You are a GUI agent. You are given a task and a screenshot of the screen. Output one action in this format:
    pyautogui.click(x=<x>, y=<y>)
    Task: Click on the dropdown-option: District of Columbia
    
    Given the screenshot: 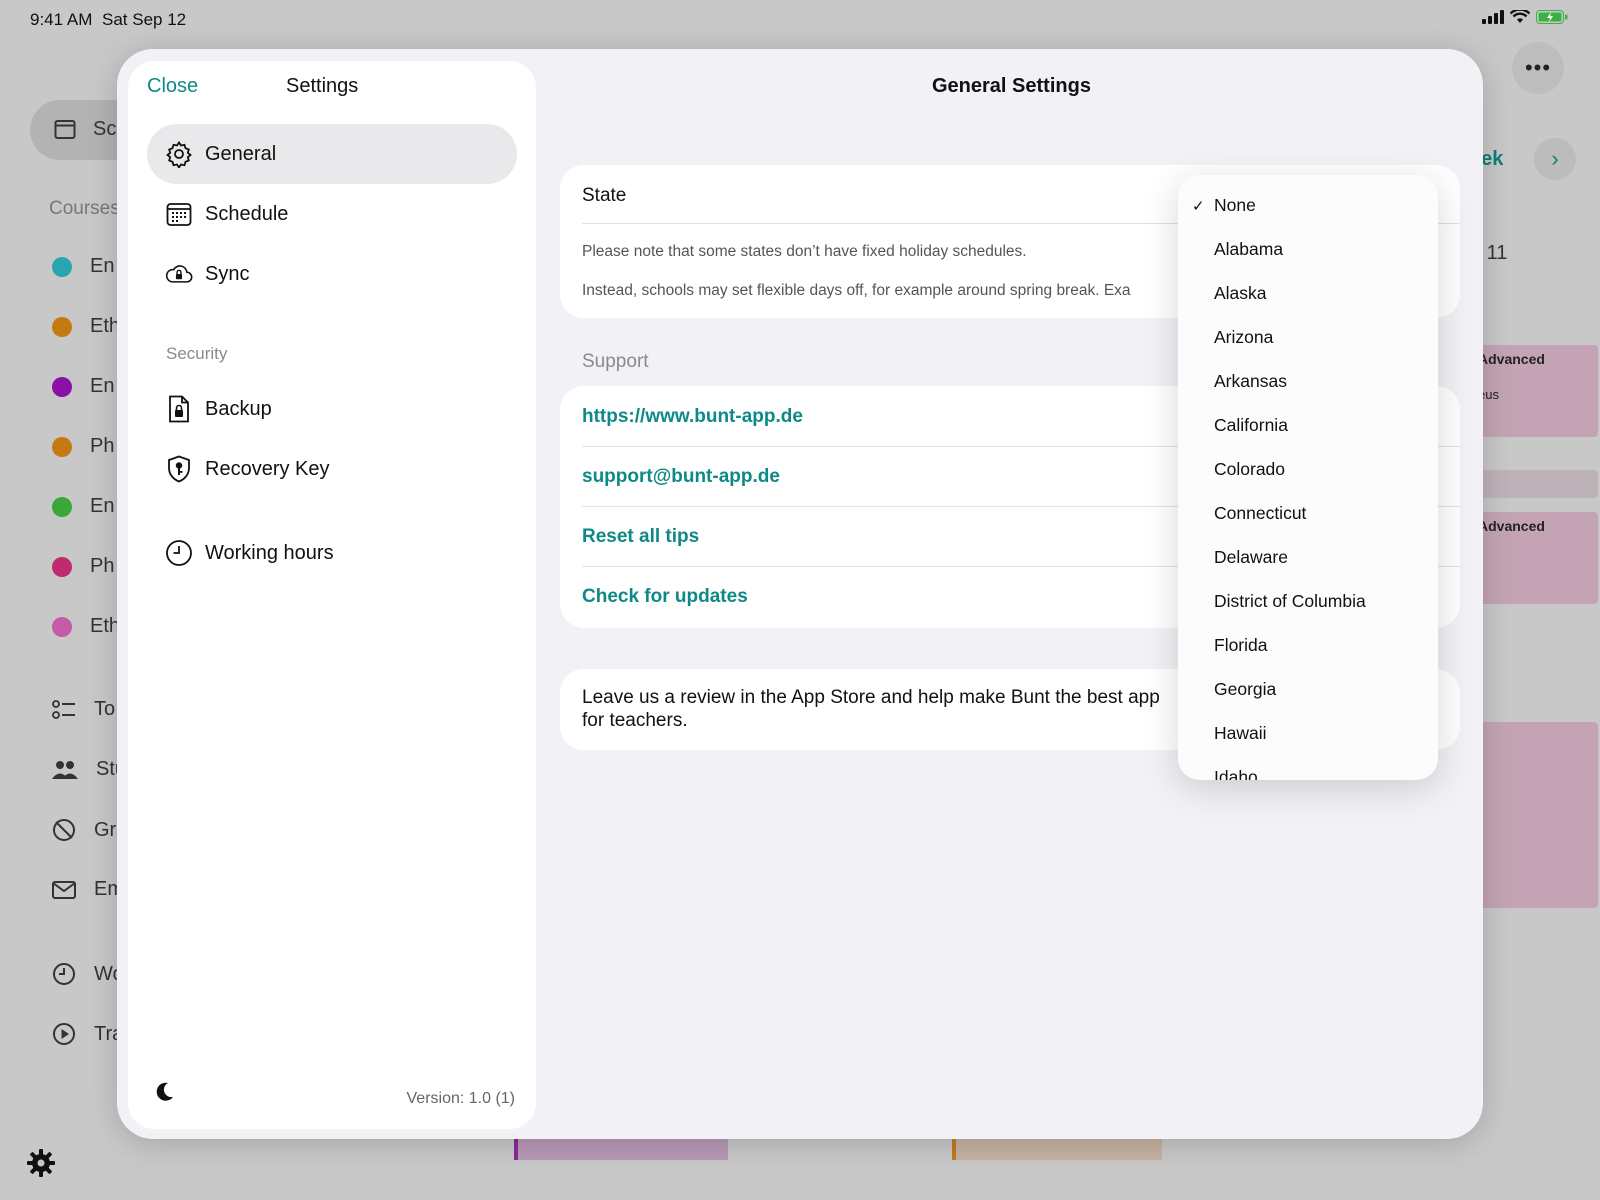 What is the action you would take?
    pyautogui.click(x=1290, y=601)
    